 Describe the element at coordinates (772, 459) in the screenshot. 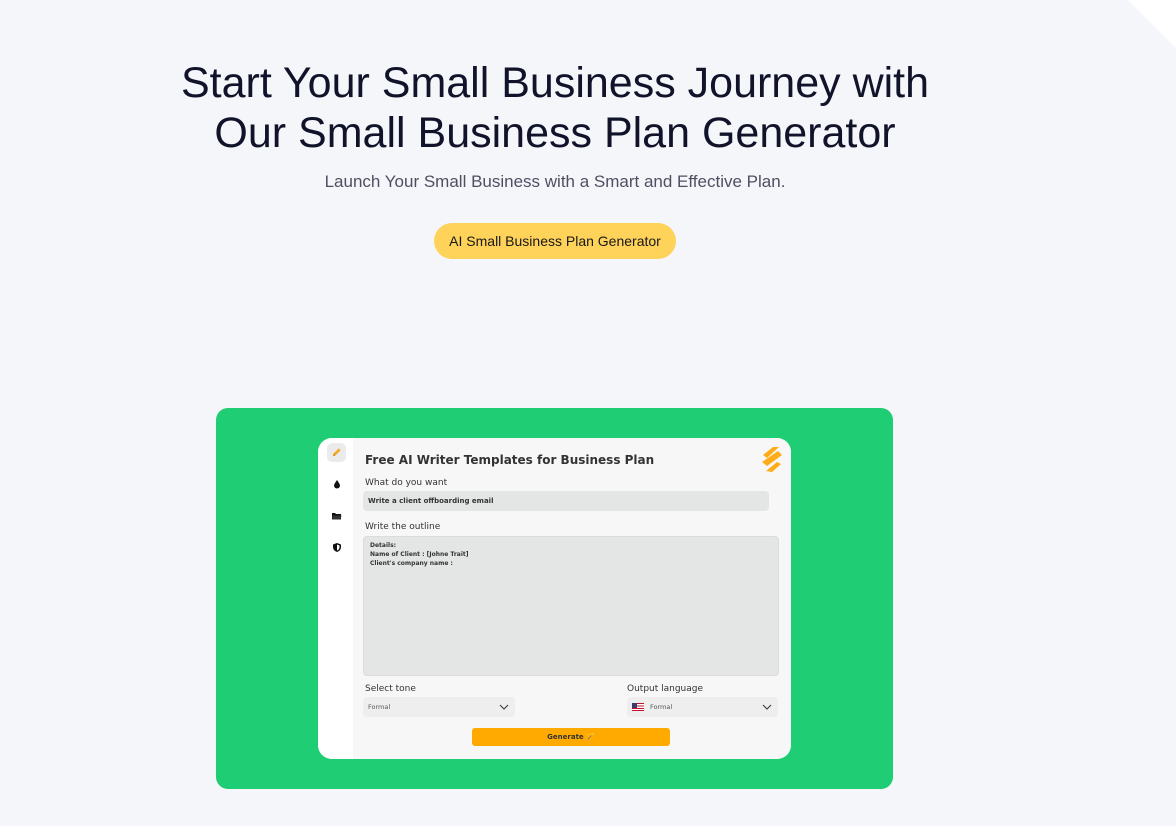

I see `brand-logo` at that location.